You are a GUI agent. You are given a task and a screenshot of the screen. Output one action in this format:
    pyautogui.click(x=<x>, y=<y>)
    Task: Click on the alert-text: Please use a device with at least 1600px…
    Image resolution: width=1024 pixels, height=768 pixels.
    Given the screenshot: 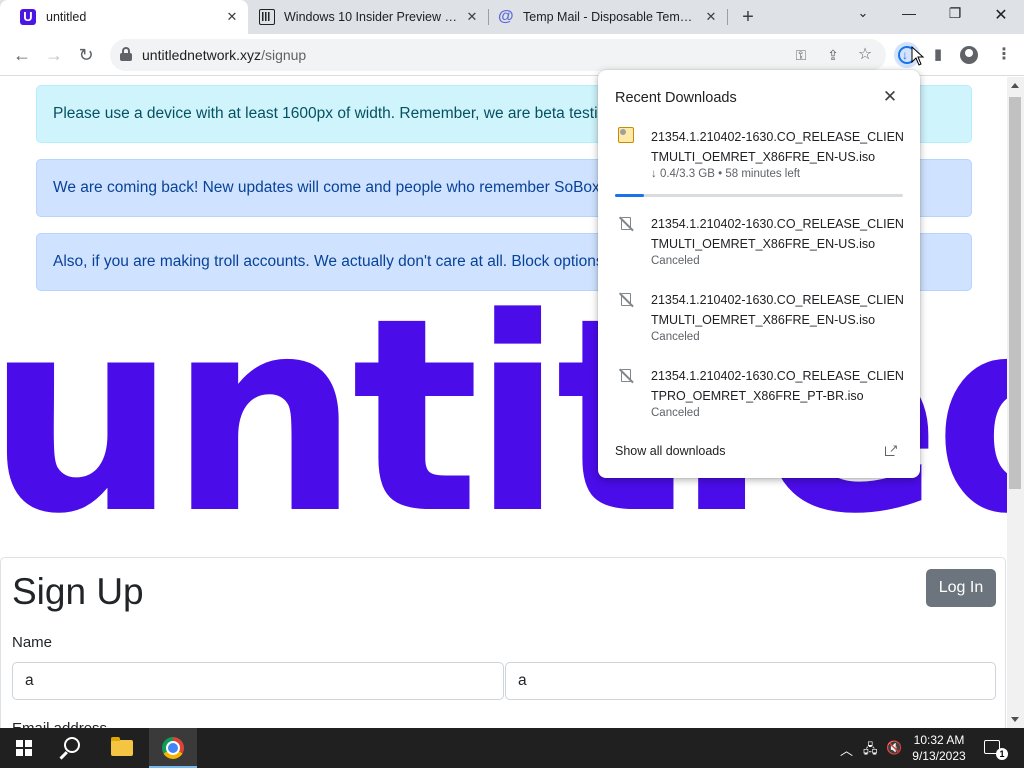 What is the action you would take?
    pyautogui.click(x=336, y=113)
    